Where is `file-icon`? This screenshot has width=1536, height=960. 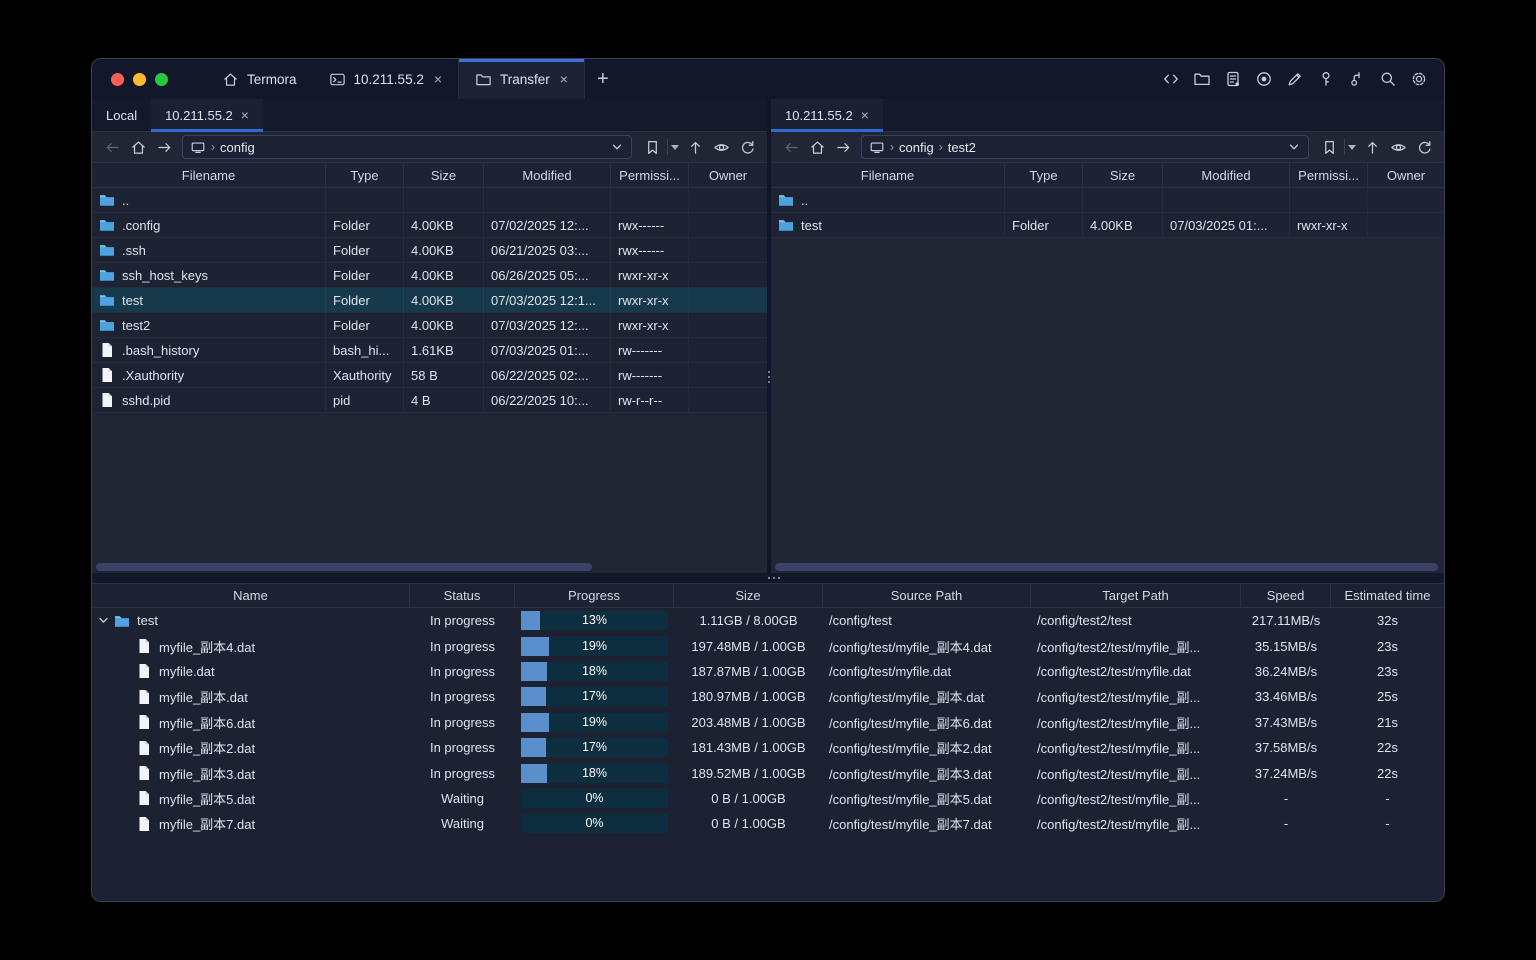 file-icon is located at coordinates (107, 375).